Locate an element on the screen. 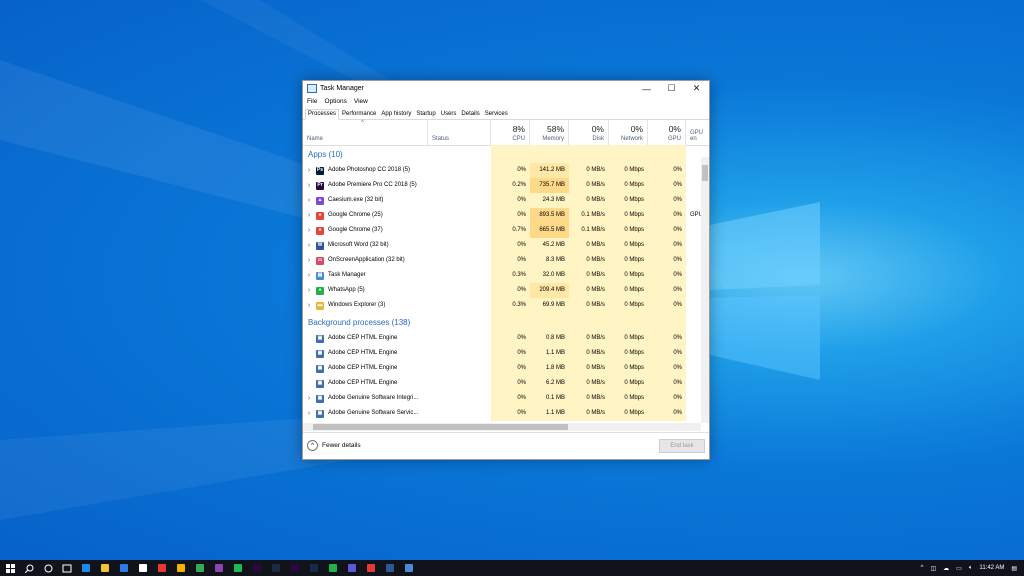 This screenshot has width=1024, height=576. title-bar: Task Manager — ☐ ✕ is located at coordinates (506, 88).